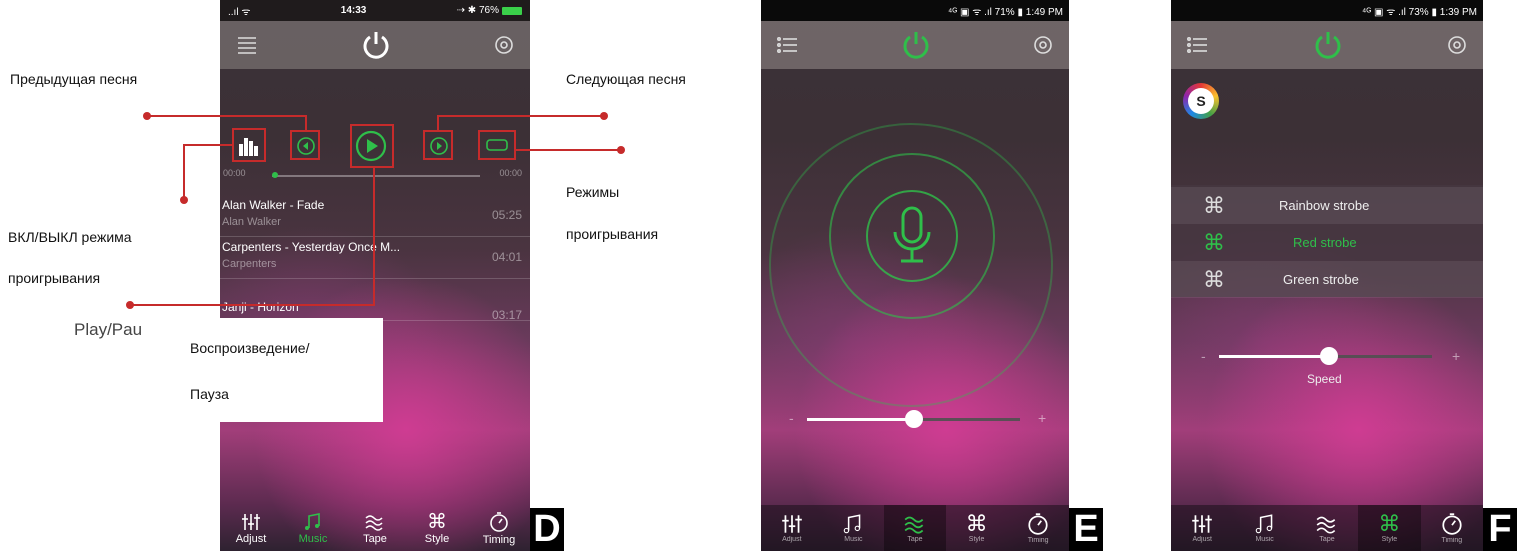 The width and height of the screenshot is (1526, 551). Describe the element at coordinates (497, 145) in the screenshot. I see `highlight-repeat-mode` at that location.